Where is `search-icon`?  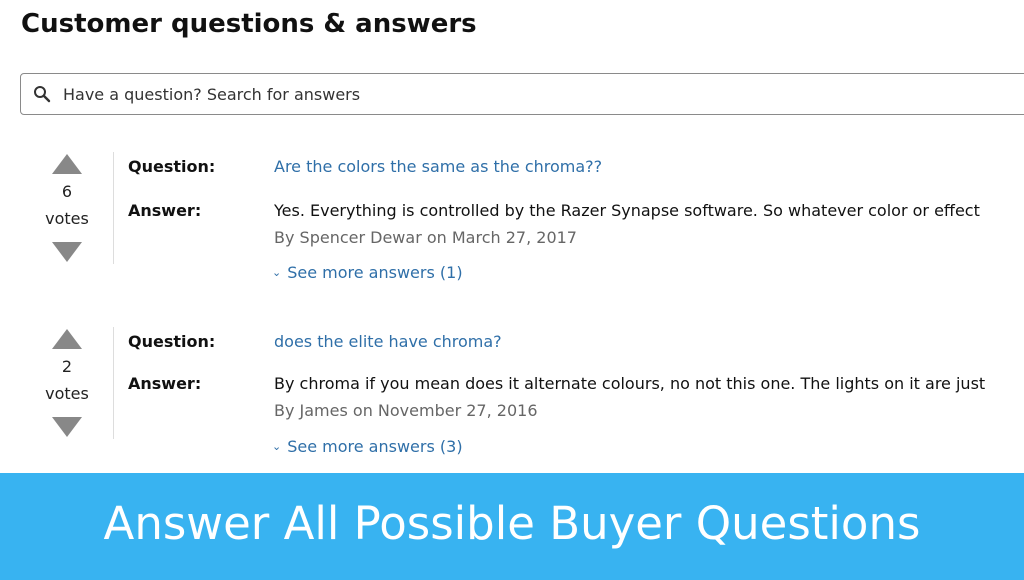 search-icon is located at coordinates (42, 94).